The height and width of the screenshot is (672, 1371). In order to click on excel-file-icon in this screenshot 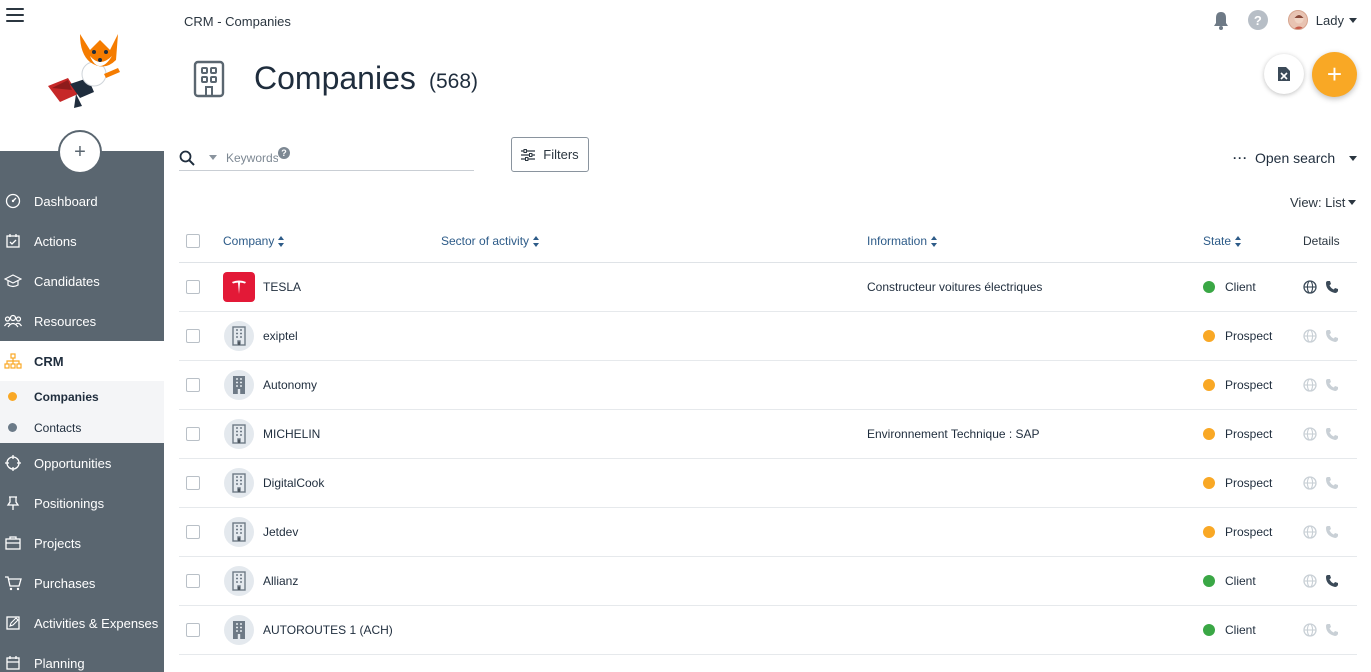, I will do `click(1284, 74)`.